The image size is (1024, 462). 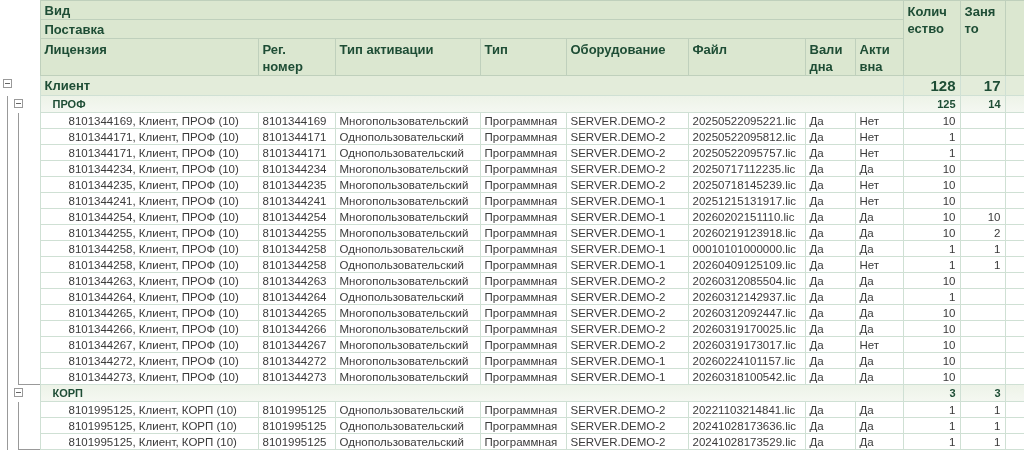 What do you see at coordinates (149, 360) in the screenshot?
I see `license-cell: 8101344272, Клиент, ПРОФ (10)` at bounding box center [149, 360].